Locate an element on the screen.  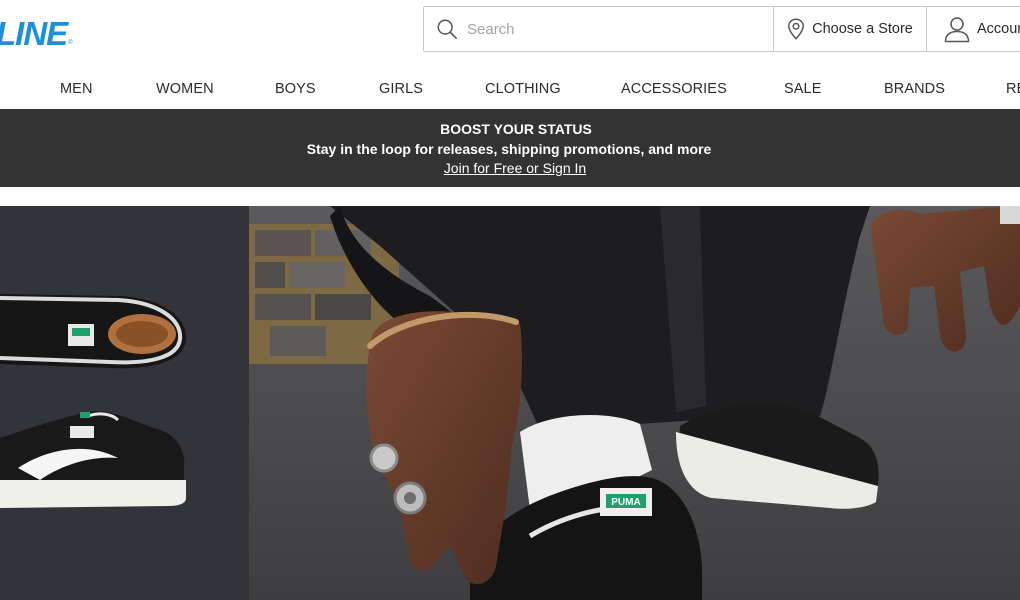
account-label: Account is located at coordinates (998, 29).